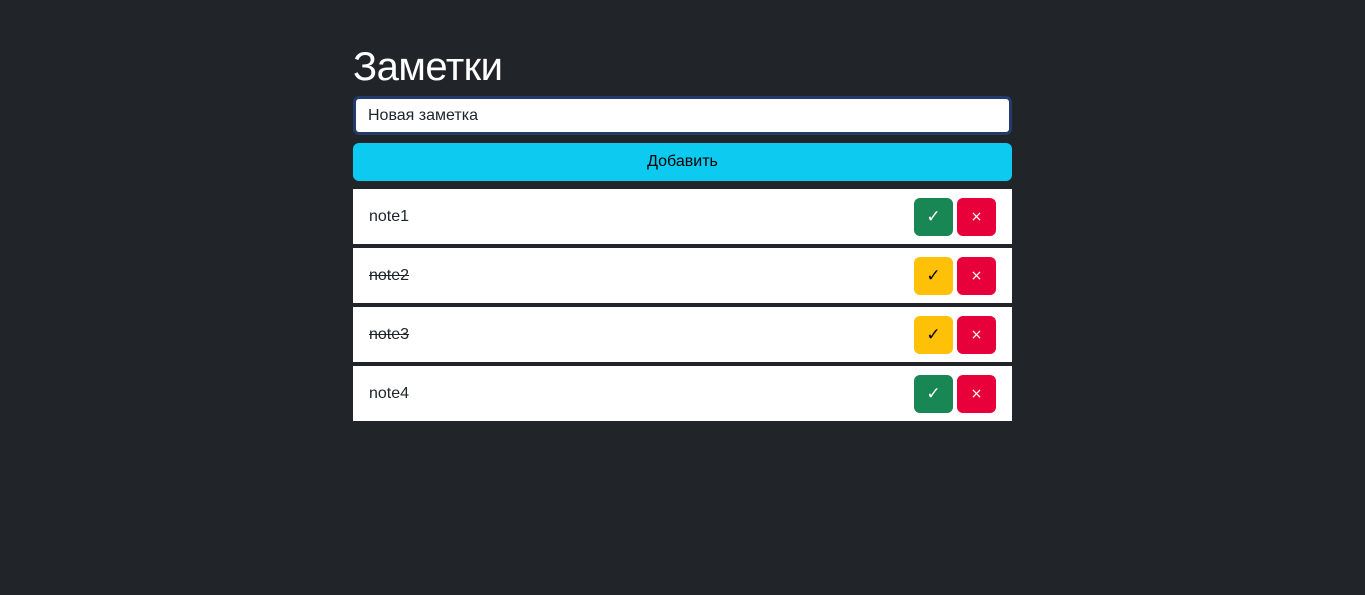 The width and height of the screenshot is (1365, 595). What do you see at coordinates (389, 393) in the screenshot?
I see `note-text: note4` at bounding box center [389, 393].